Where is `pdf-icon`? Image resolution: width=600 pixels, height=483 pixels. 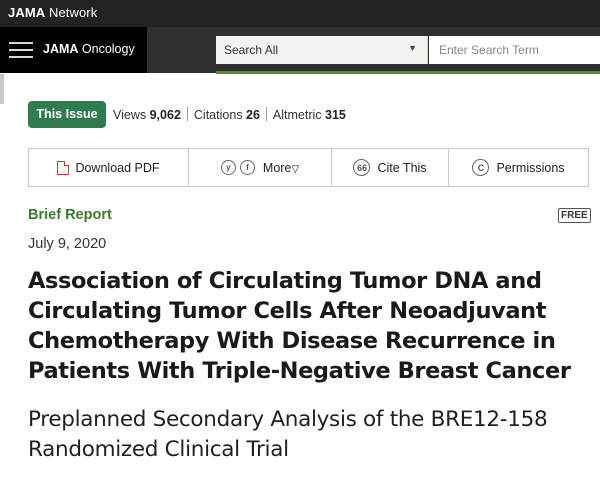 pdf-icon is located at coordinates (63, 167).